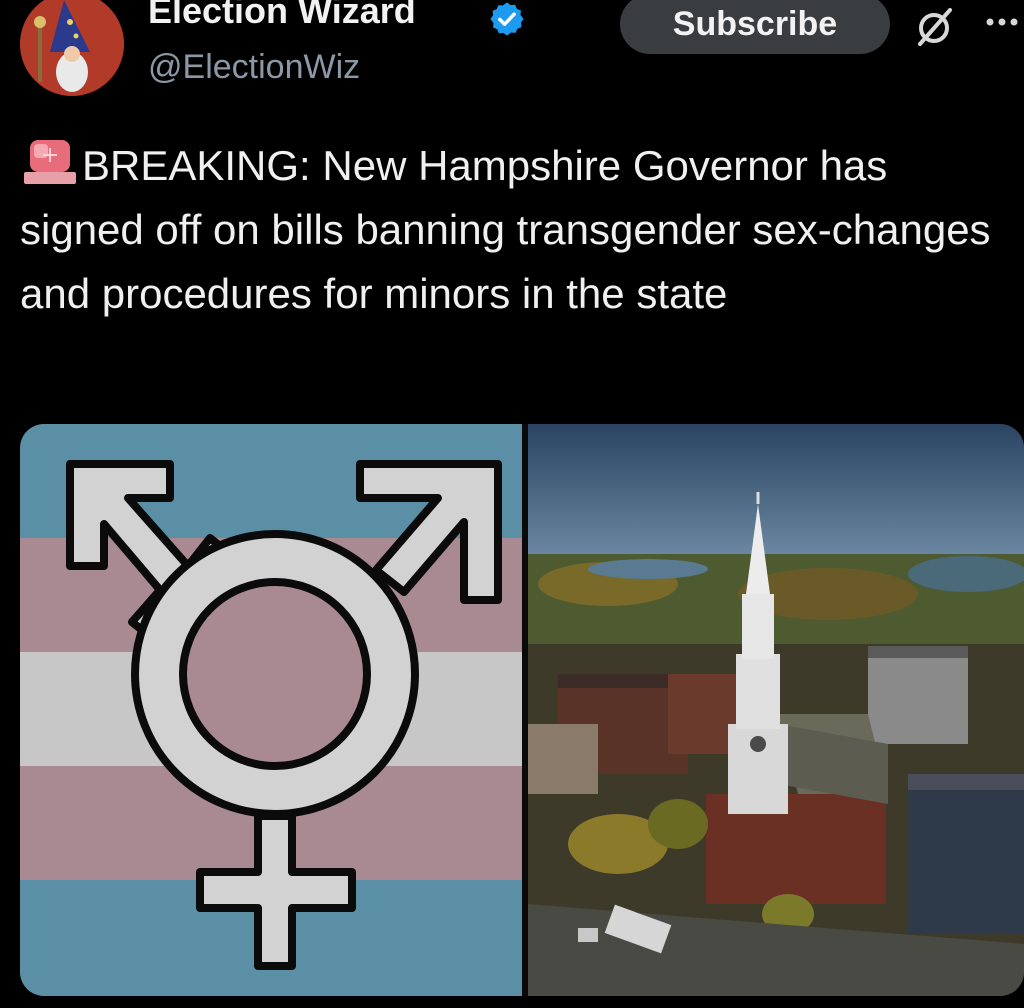 Image resolution: width=1024 pixels, height=1008 pixels. What do you see at coordinates (50, 162) in the screenshot?
I see `police-siren-icon` at bounding box center [50, 162].